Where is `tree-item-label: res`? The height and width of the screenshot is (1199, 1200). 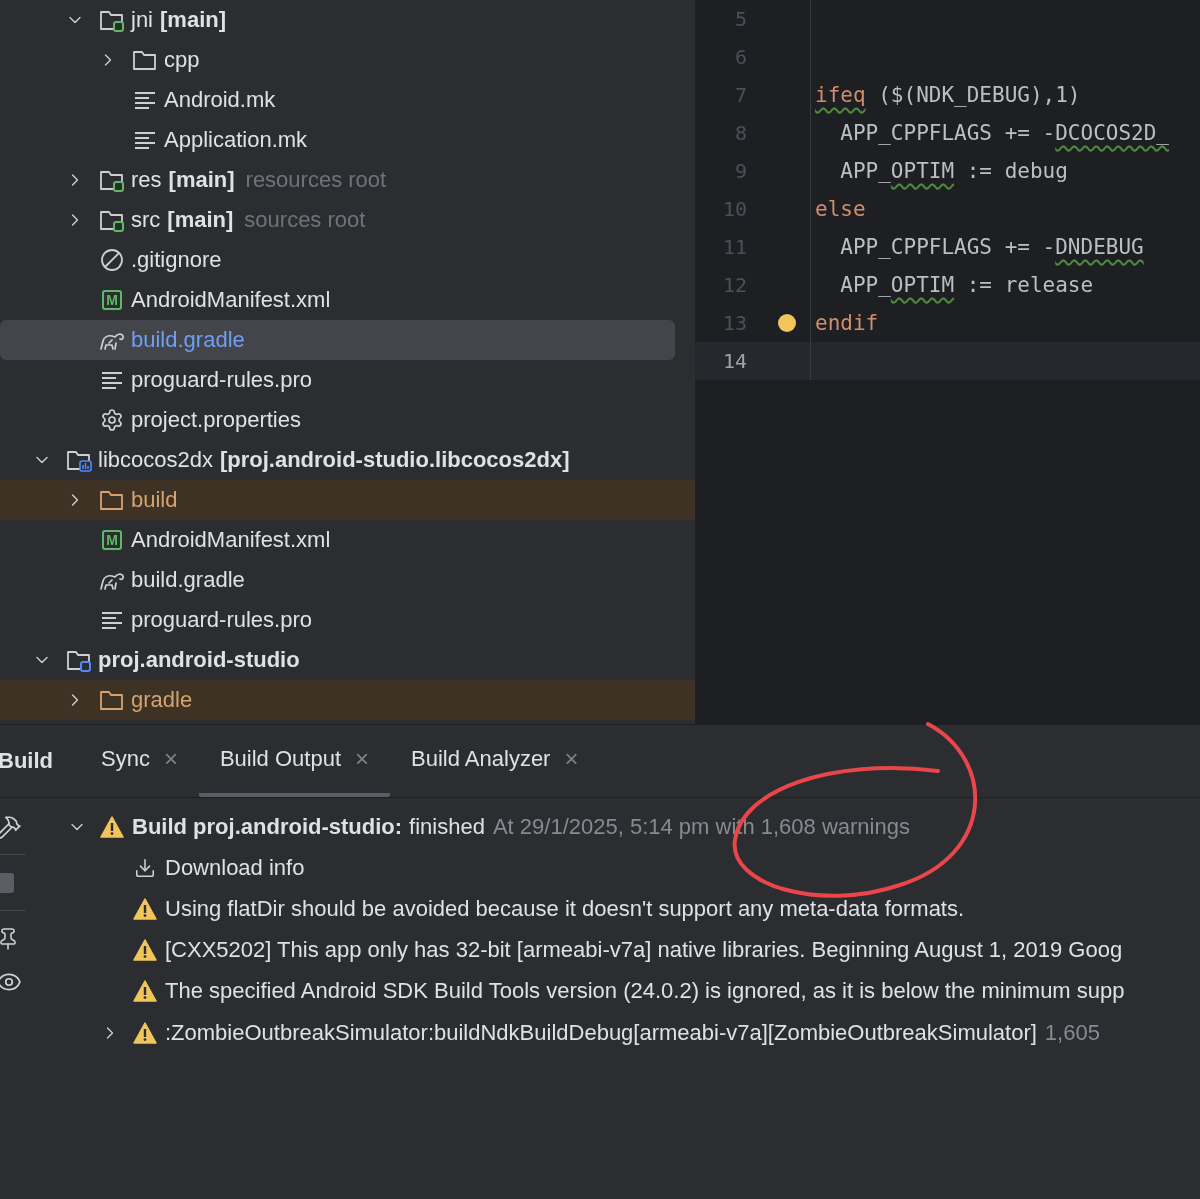 tree-item-label: res is located at coordinates (146, 180).